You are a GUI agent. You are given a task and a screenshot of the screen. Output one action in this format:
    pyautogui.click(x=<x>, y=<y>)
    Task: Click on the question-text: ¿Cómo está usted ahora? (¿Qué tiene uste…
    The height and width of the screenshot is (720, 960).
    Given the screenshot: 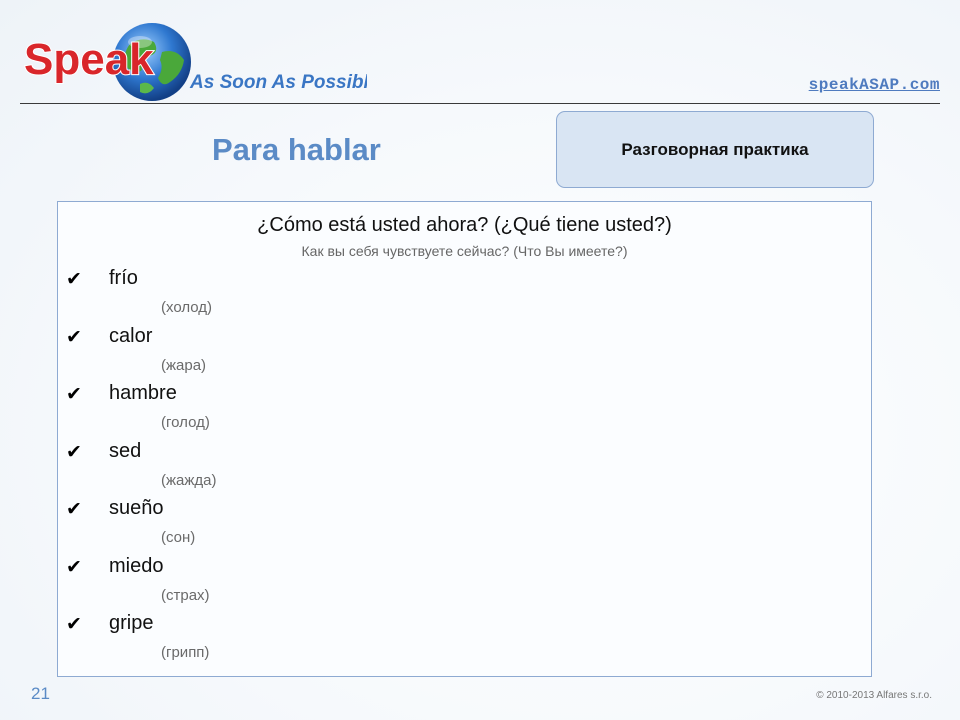 What is the action you would take?
    pyautogui.click(x=464, y=225)
    